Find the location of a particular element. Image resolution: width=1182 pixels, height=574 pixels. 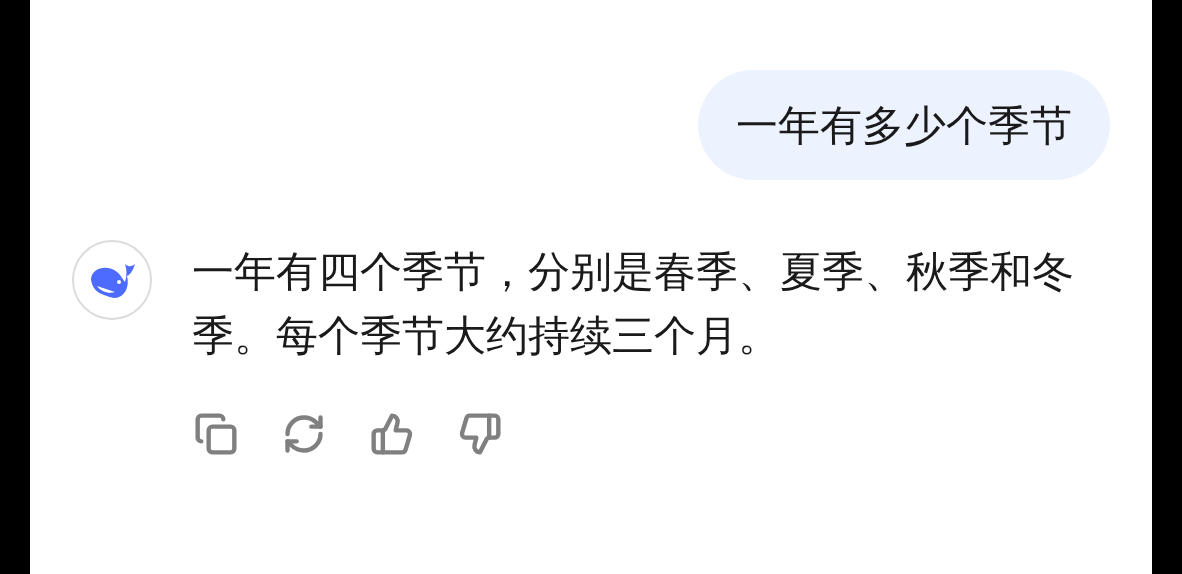

copy-button is located at coordinates (216, 434).